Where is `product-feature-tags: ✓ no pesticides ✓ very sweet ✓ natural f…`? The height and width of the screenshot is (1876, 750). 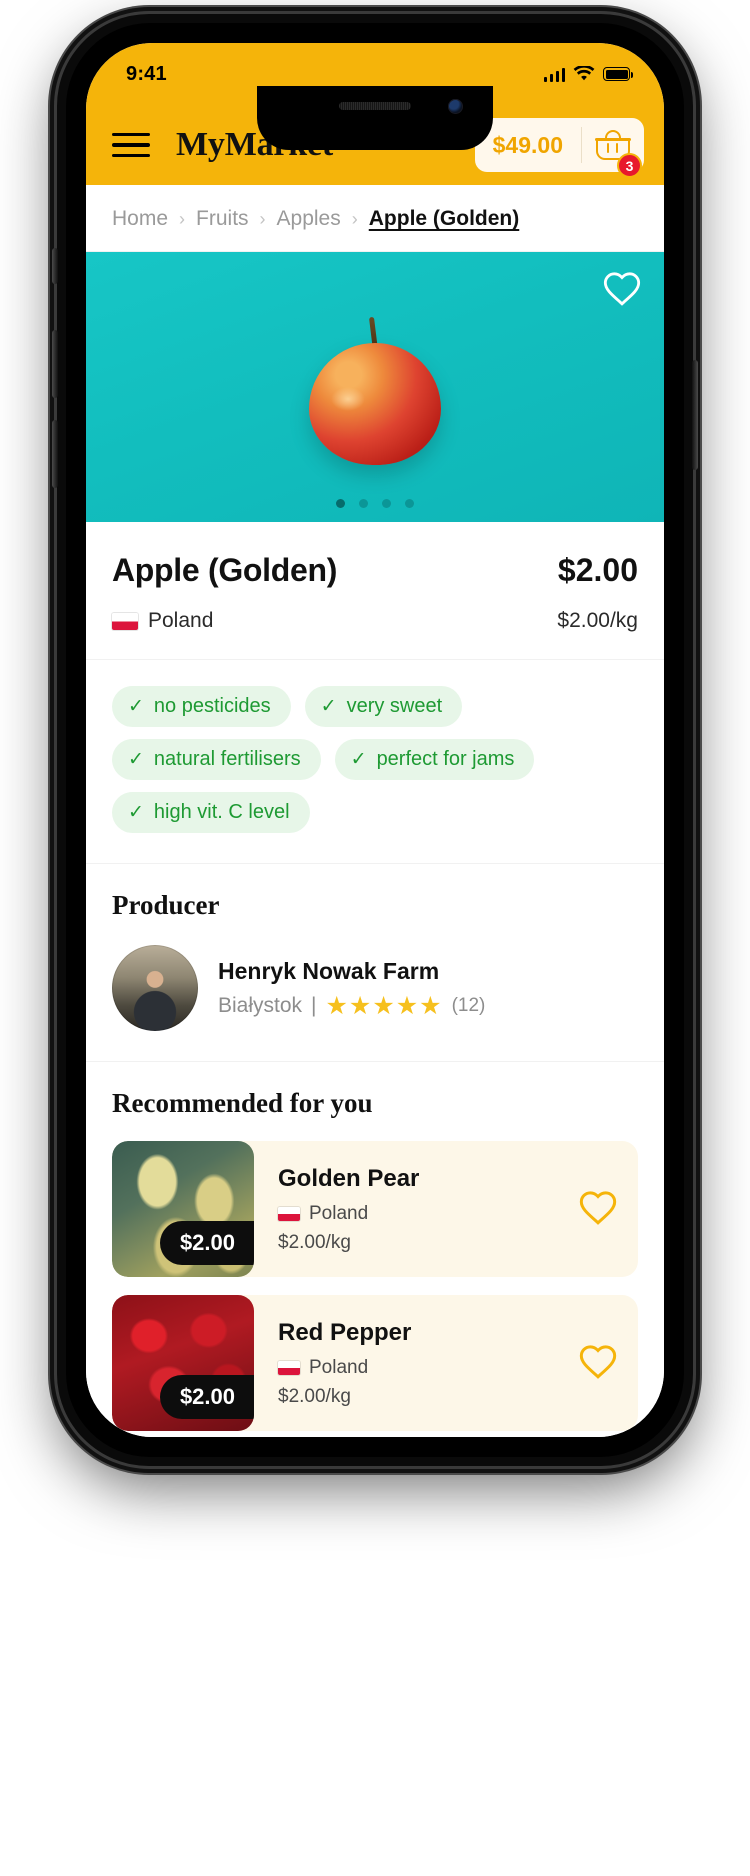 product-feature-tags: ✓ no pesticides ✓ very sweet ✓ natural f… is located at coordinates (375, 762).